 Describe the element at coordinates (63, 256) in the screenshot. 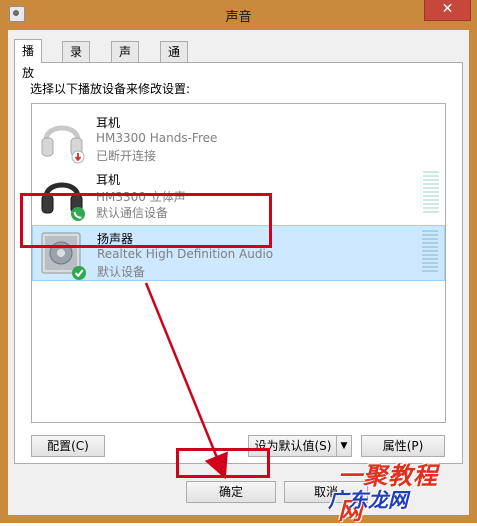

I see `speaker-default-icon` at that location.